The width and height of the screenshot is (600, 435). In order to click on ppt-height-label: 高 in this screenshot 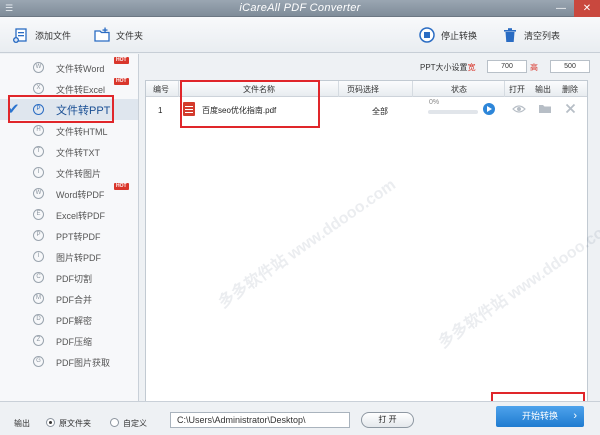, I will do `click(534, 67)`.